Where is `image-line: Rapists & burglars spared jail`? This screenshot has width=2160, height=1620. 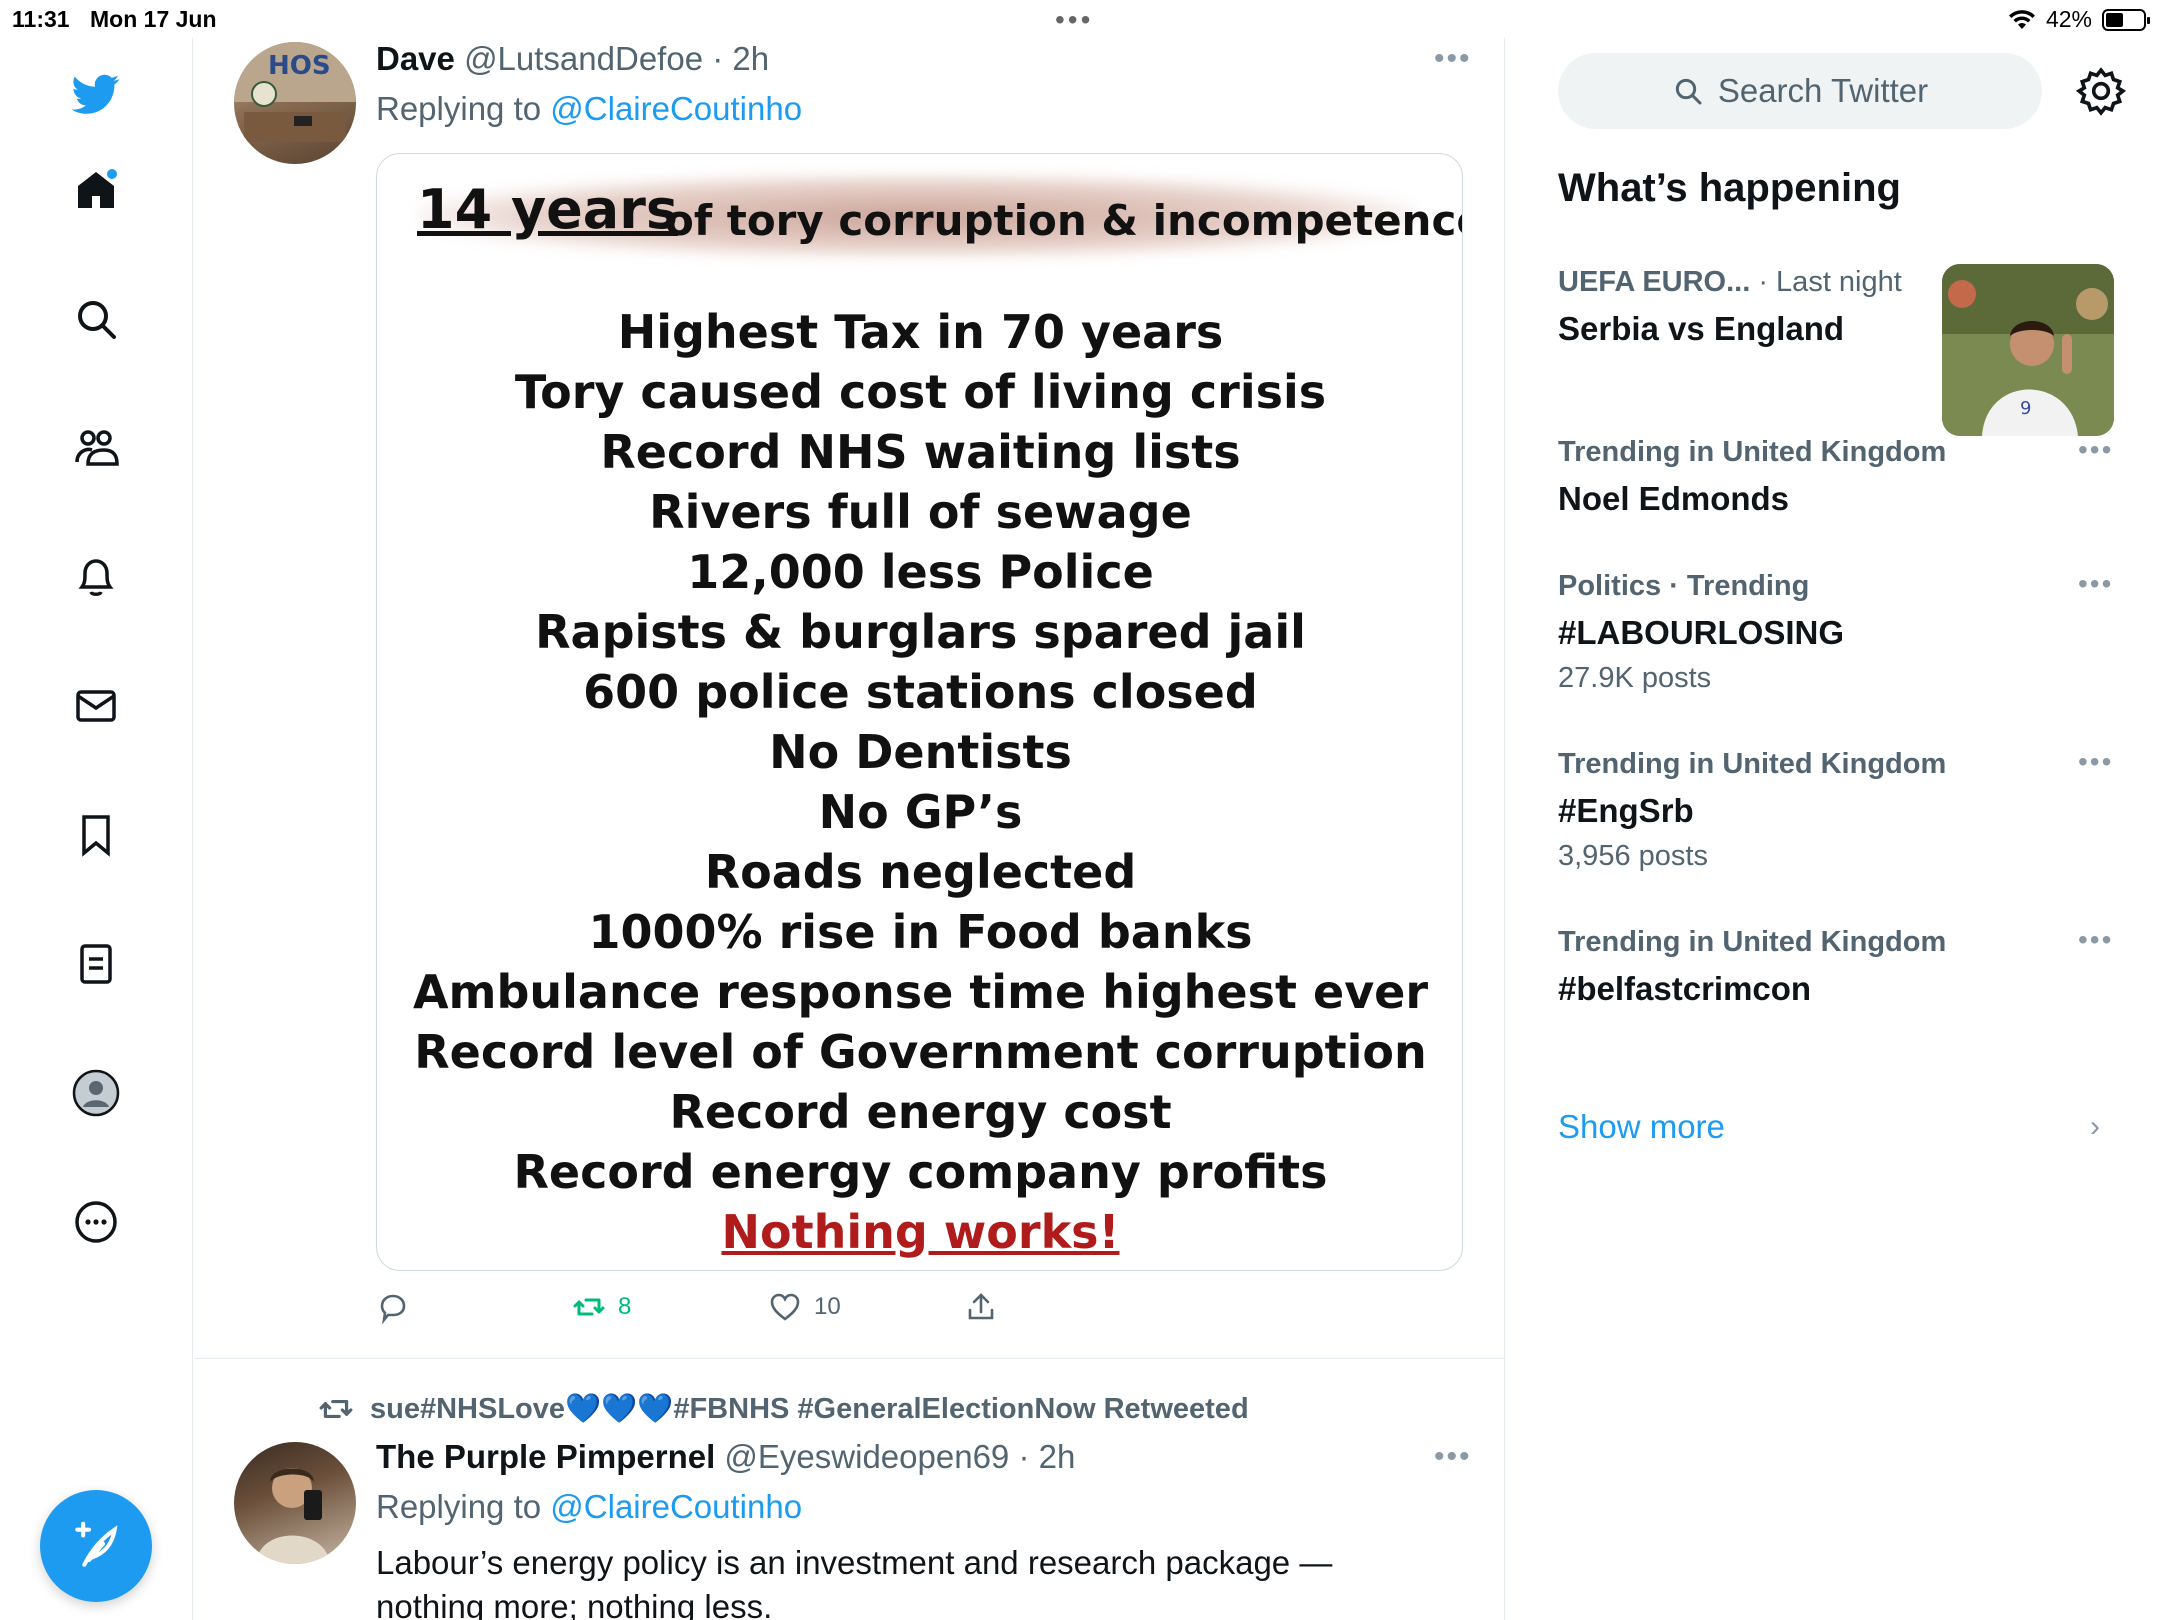 image-line: Rapists & burglars spared jail is located at coordinates (920, 632).